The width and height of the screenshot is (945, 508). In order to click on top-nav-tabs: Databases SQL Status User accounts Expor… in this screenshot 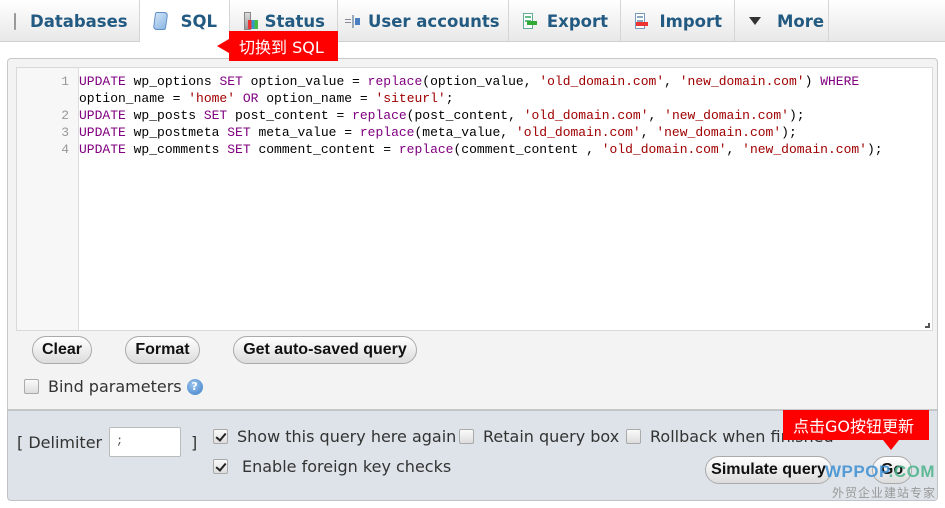, I will do `click(472, 21)`.